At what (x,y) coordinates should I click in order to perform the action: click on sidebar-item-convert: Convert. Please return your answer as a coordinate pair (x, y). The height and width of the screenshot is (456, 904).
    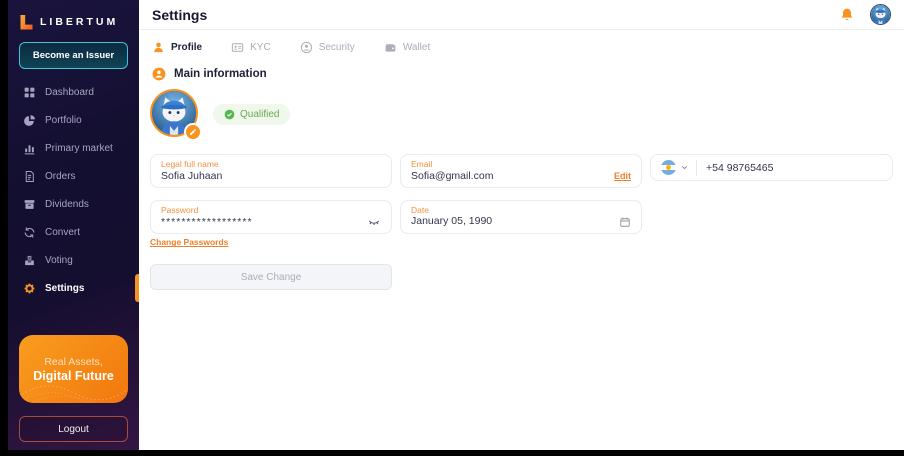
    Looking at the image, I should click on (73, 232).